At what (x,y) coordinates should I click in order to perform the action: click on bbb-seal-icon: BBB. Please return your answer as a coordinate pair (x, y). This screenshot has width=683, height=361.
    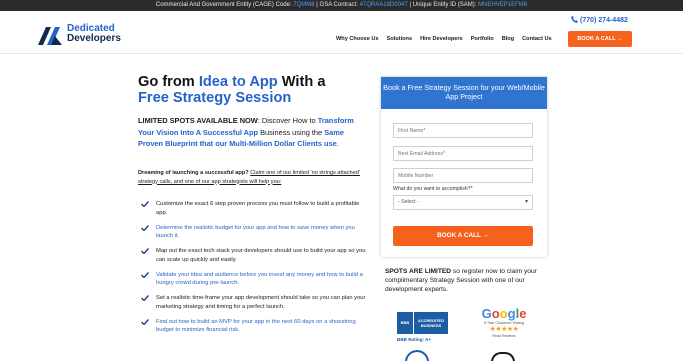
    Looking at the image, I should click on (405, 323).